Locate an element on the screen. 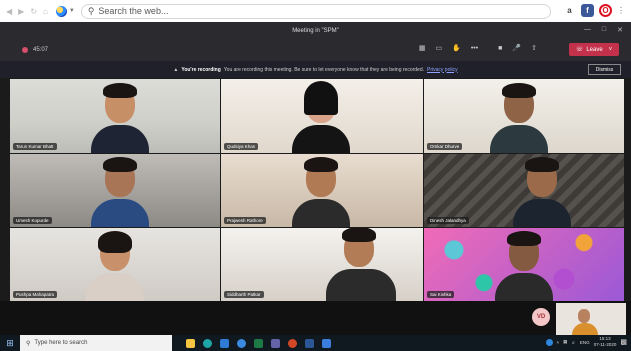 The image size is (631, 351). video-tile: Qudsiya Khan is located at coordinates (322, 116).